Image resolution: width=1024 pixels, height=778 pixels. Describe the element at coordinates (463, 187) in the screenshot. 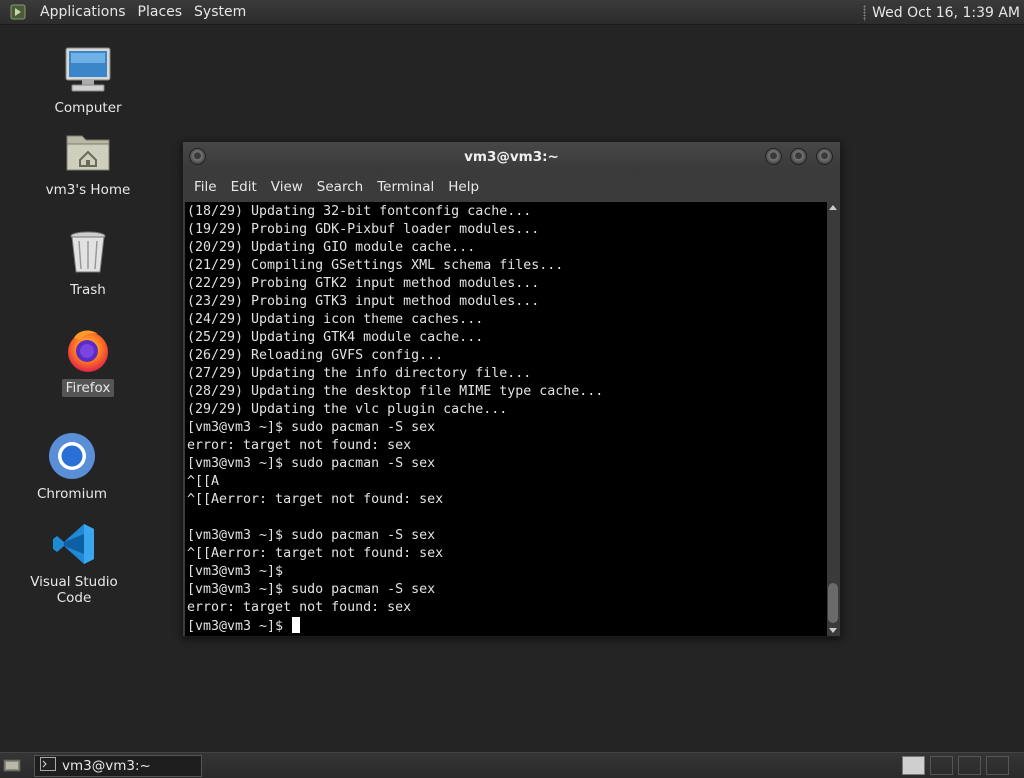

I see `menu-help: Help` at that location.